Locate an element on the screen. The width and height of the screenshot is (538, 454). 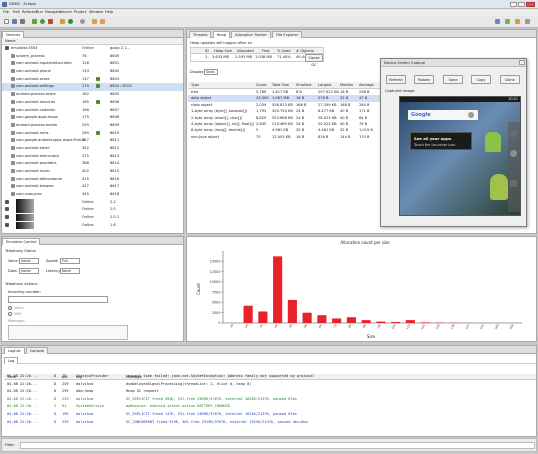
google-search-widget: Google is located at coordinates (443, 115).